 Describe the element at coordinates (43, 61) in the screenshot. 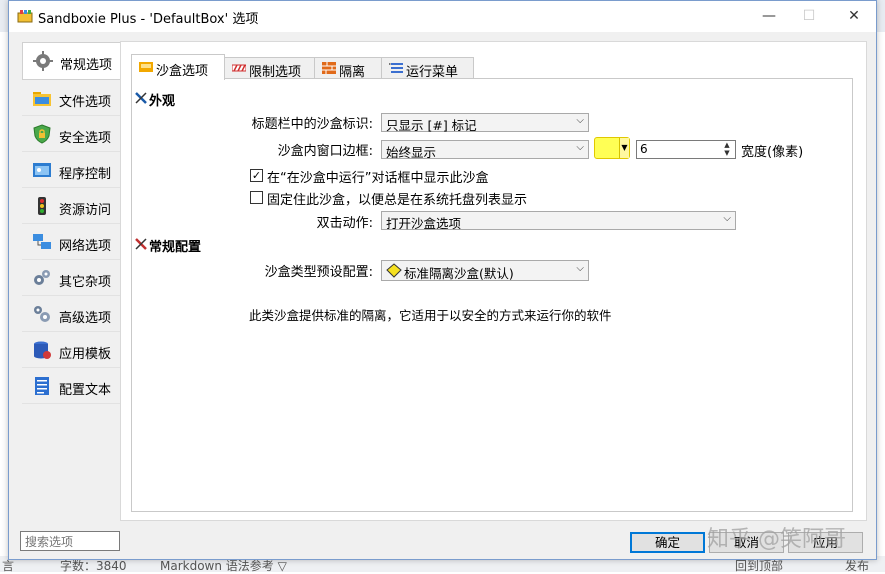

I see `gear-icon` at that location.